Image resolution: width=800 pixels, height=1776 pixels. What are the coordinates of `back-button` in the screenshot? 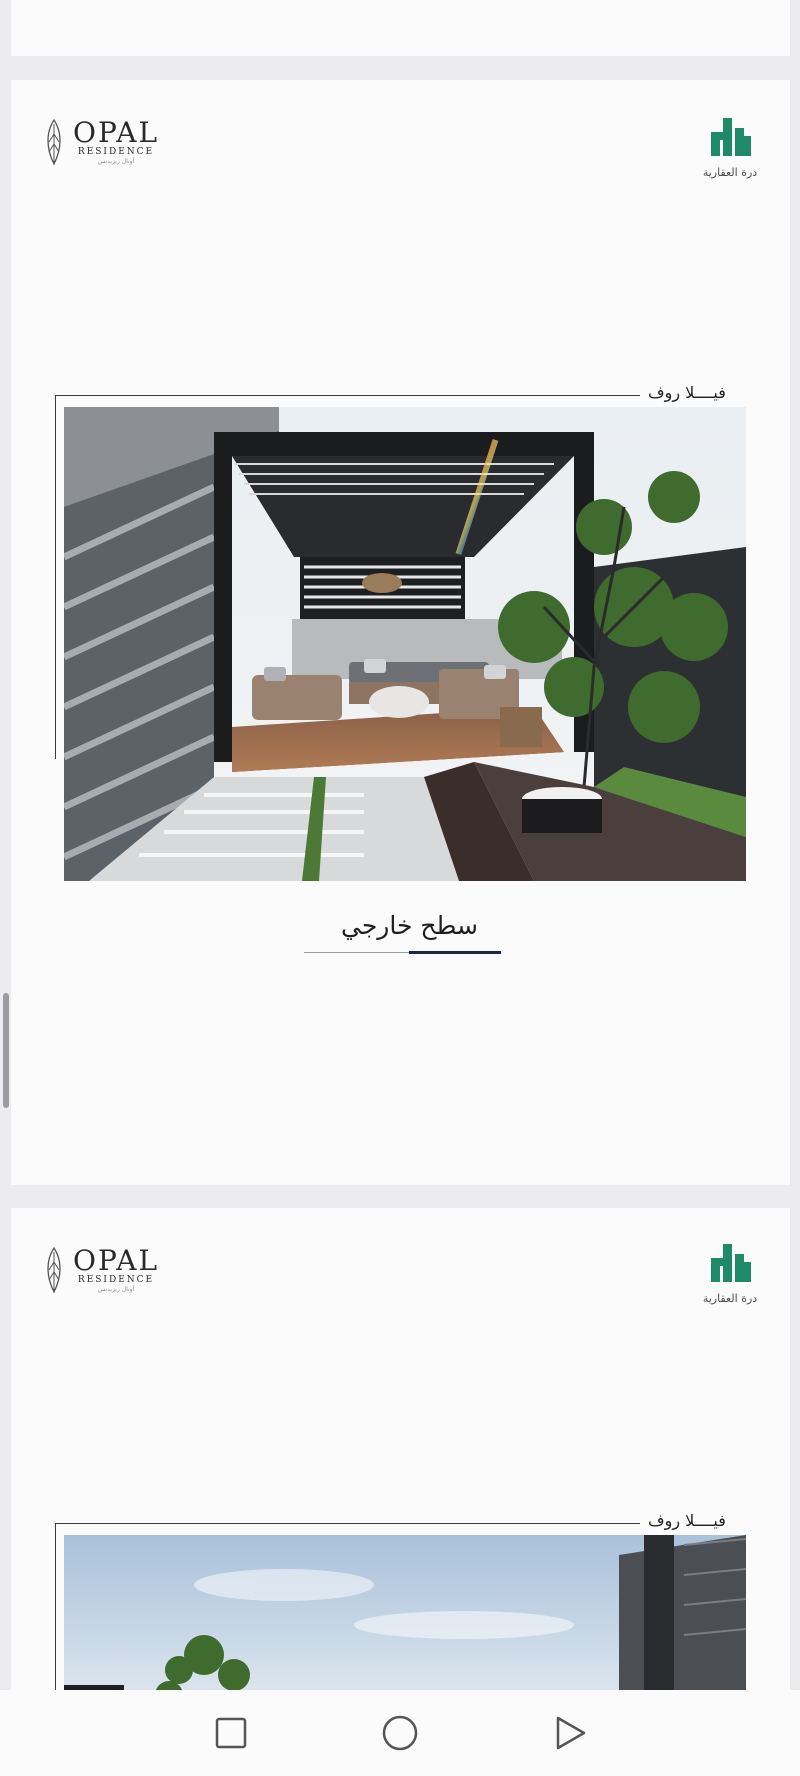 It's located at (570, 1733).